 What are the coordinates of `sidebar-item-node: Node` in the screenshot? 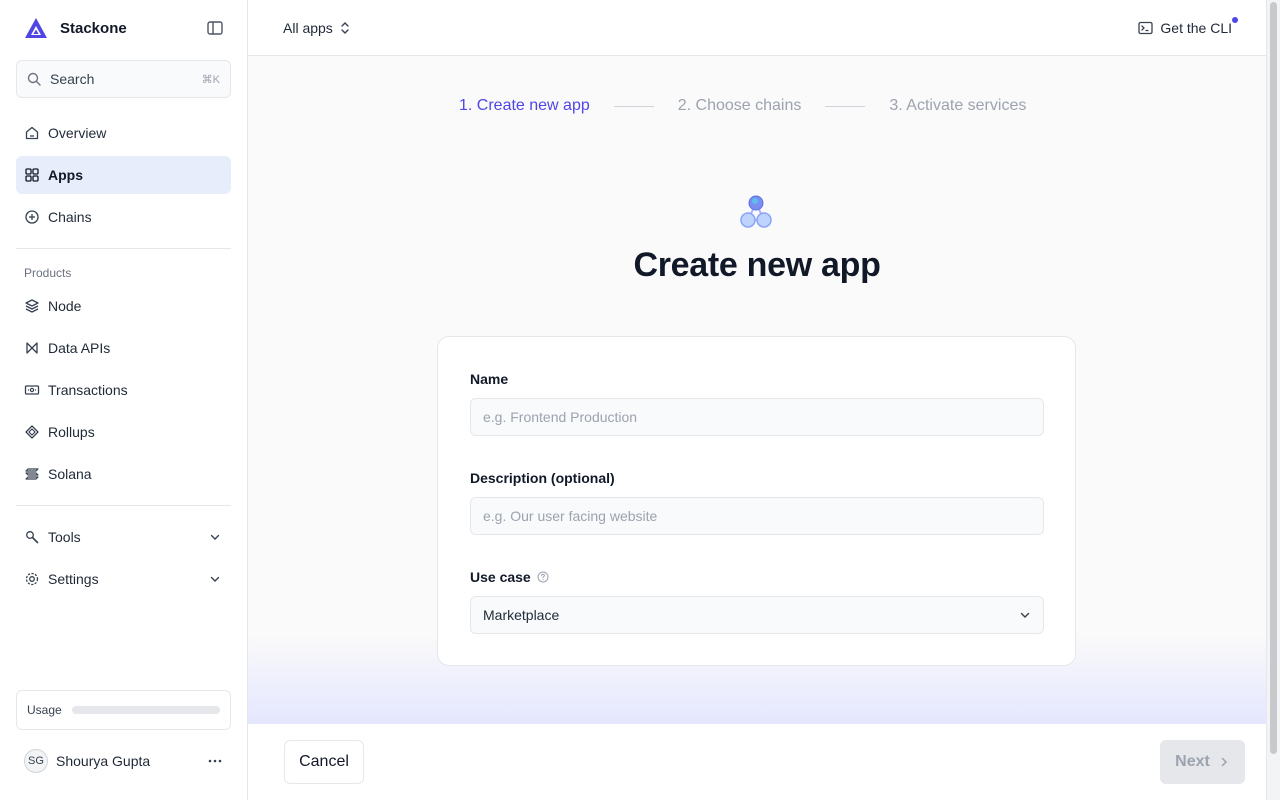 It's located at (123, 306).